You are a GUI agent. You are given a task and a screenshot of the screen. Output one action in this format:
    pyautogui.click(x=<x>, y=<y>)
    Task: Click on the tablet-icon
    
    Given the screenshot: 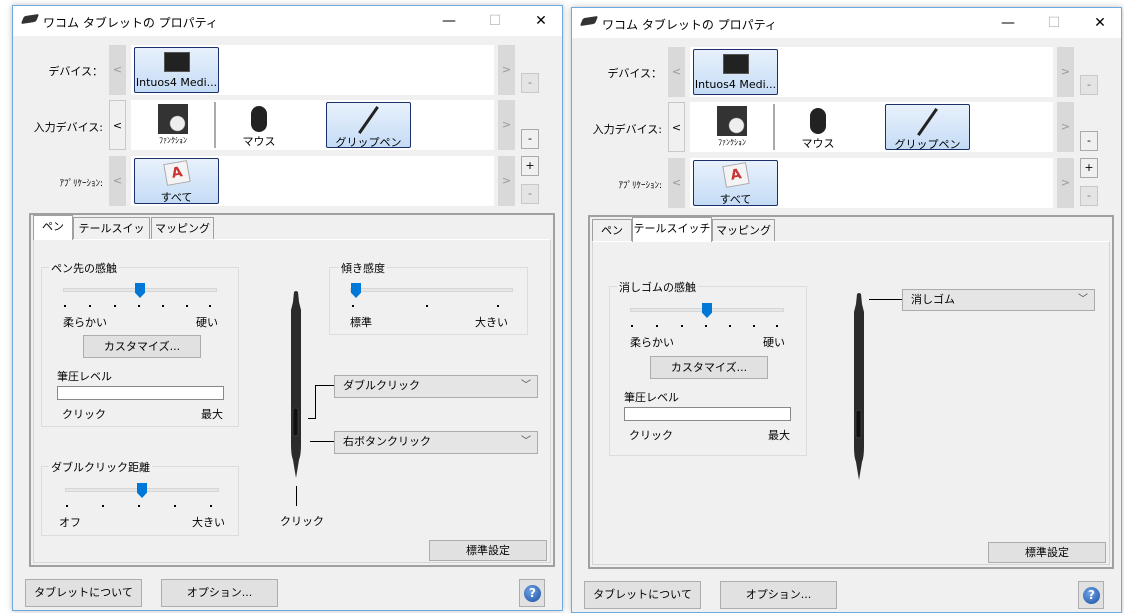 What is the action you would take?
    pyautogui.click(x=177, y=62)
    